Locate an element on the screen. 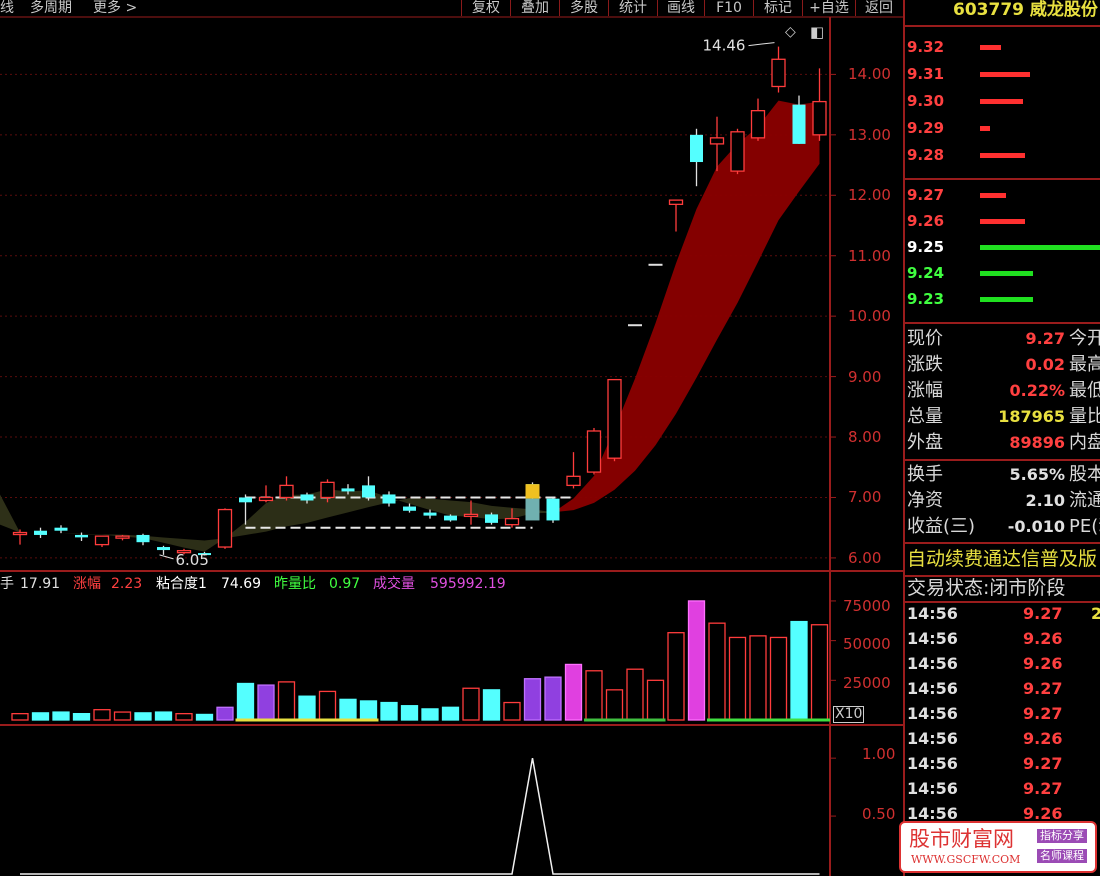 The height and width of the screenshot is (876, 1100). quote-value: -0.010 is located at coordinates (1036, 526).